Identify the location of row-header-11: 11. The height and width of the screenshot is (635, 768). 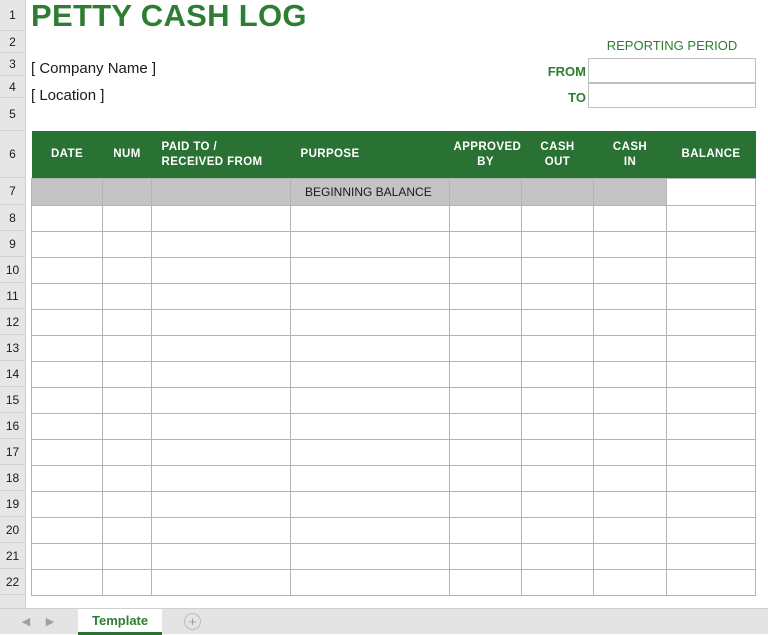
(12, 296).